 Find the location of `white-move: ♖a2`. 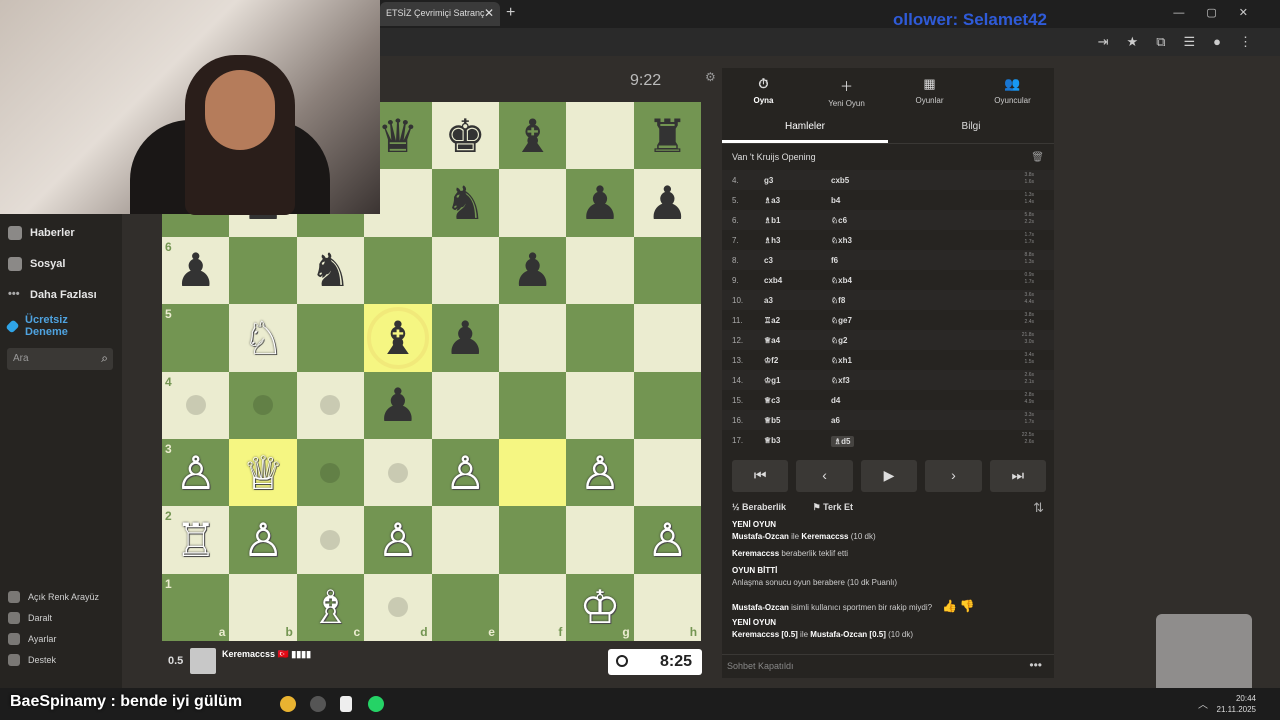

white-move: ♖a2 is located at coordinates (772, 320).